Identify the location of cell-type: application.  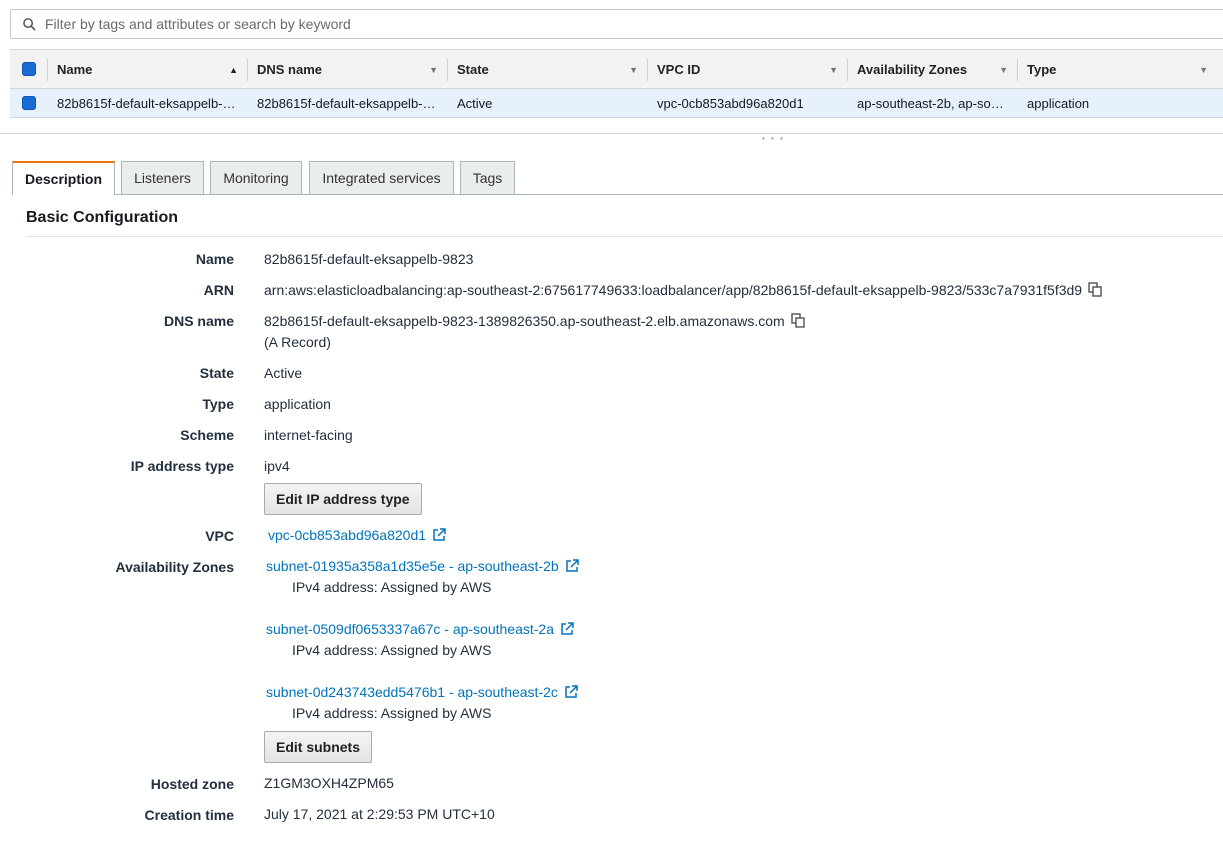
(1058, 103).